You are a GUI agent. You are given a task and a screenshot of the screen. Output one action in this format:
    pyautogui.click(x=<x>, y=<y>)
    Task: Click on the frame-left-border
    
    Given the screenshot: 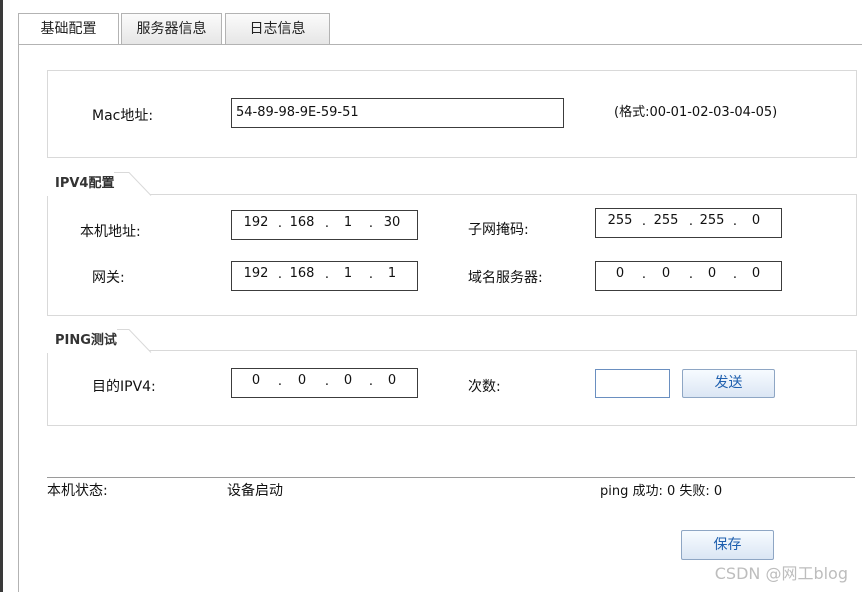 What is the action you would take?
    pyautogui.click(x=18, y=318)
    